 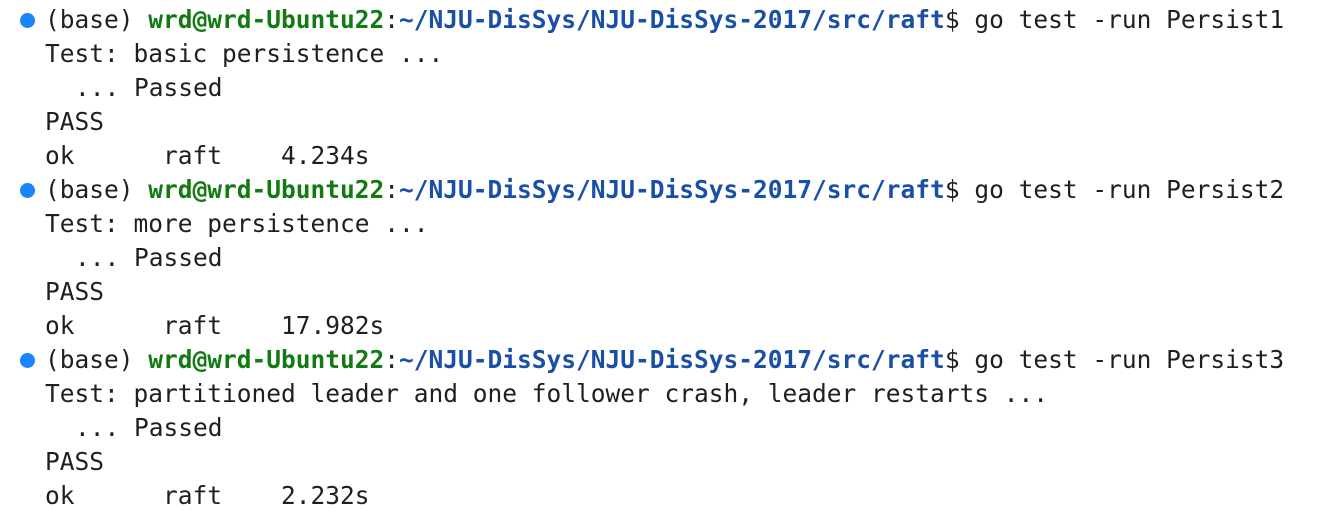 I want to click on output-result-line: ok raft 2.232s, so click(x=207, y=495).